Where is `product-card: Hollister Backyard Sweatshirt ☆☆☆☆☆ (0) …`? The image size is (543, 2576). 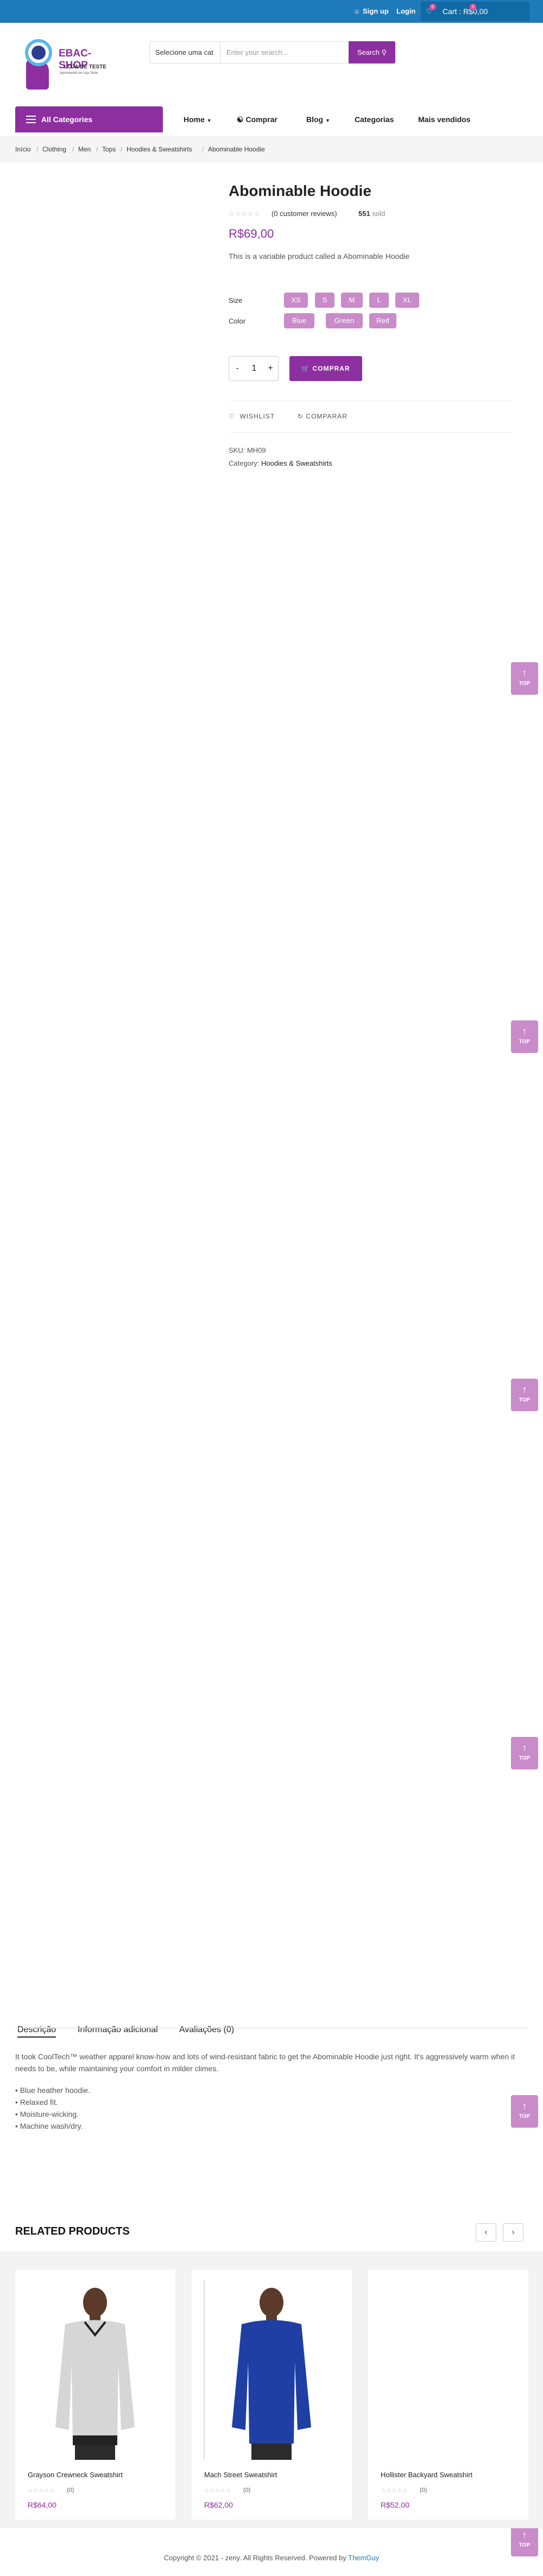
product-card: Hollister Backyard Sweatshirt ☆☆☆☆☆ (0) … is located at coordinates (448, 2395).